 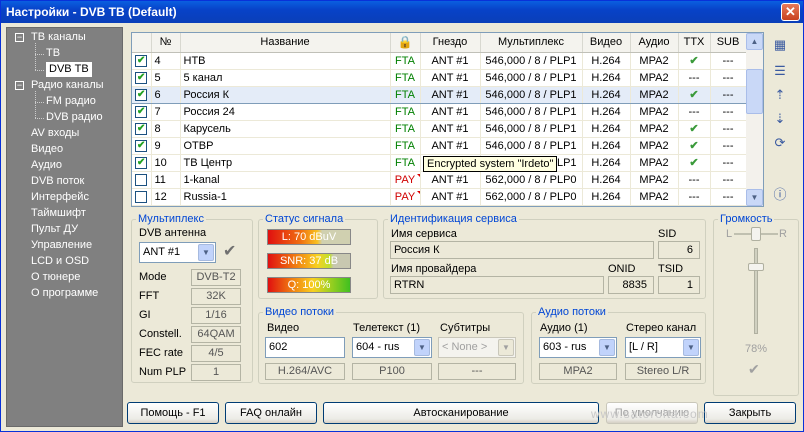 I want to click on tree-item-13: Управление, so click(x=61, y=245).